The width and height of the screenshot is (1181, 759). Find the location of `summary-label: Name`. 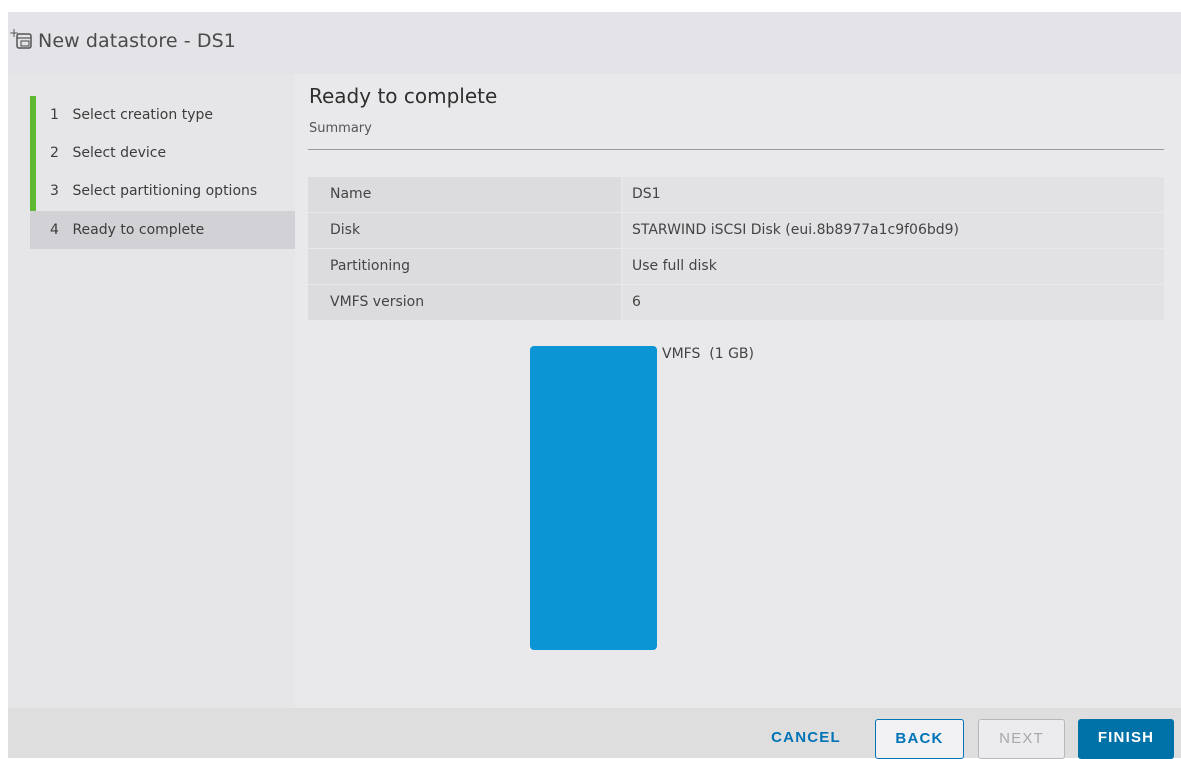

summary-label: Name is located at coordinates (464, 194).